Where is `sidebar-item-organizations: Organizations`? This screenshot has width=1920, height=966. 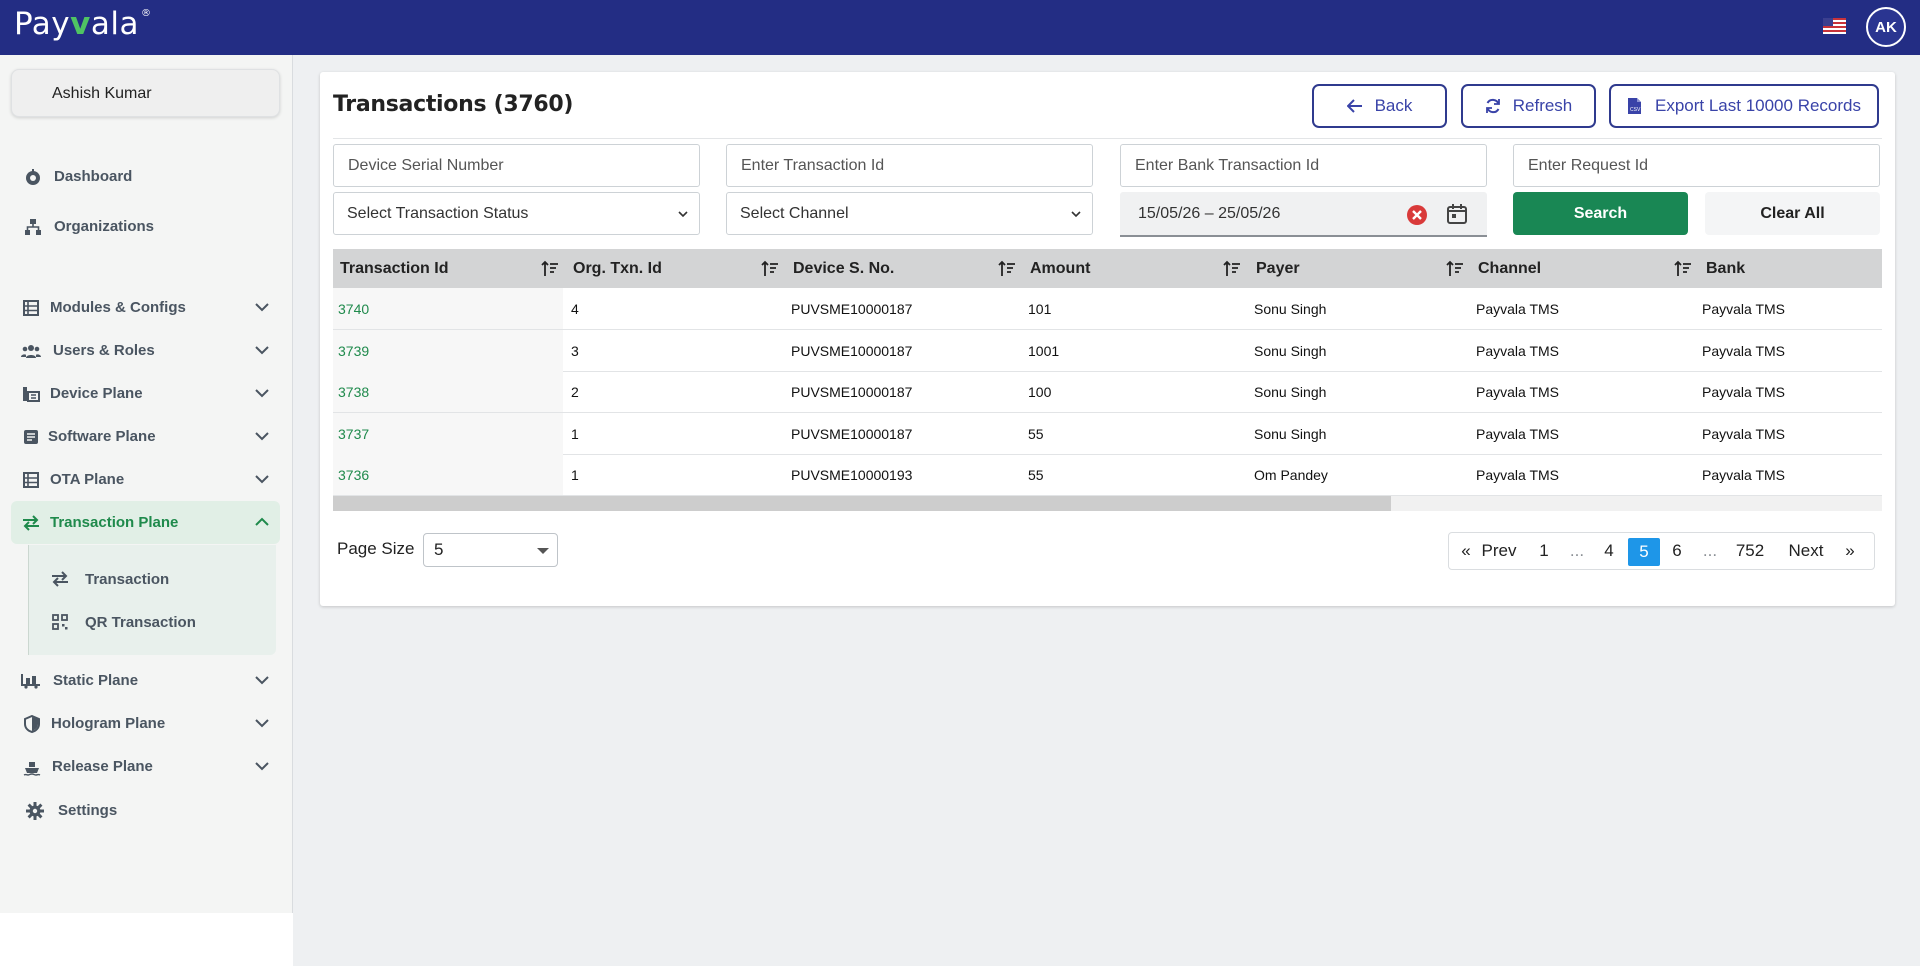
sidebar-item-organizations: Organizations is located at coordinates (145, 226).